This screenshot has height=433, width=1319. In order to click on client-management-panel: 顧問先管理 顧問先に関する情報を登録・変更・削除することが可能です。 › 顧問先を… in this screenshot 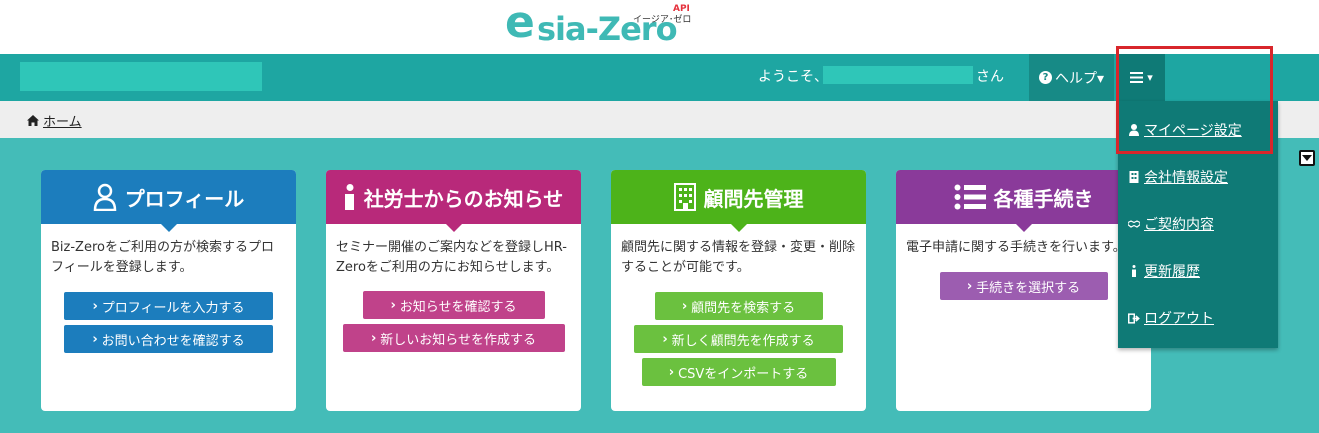, I will do `click(738, 290)`.